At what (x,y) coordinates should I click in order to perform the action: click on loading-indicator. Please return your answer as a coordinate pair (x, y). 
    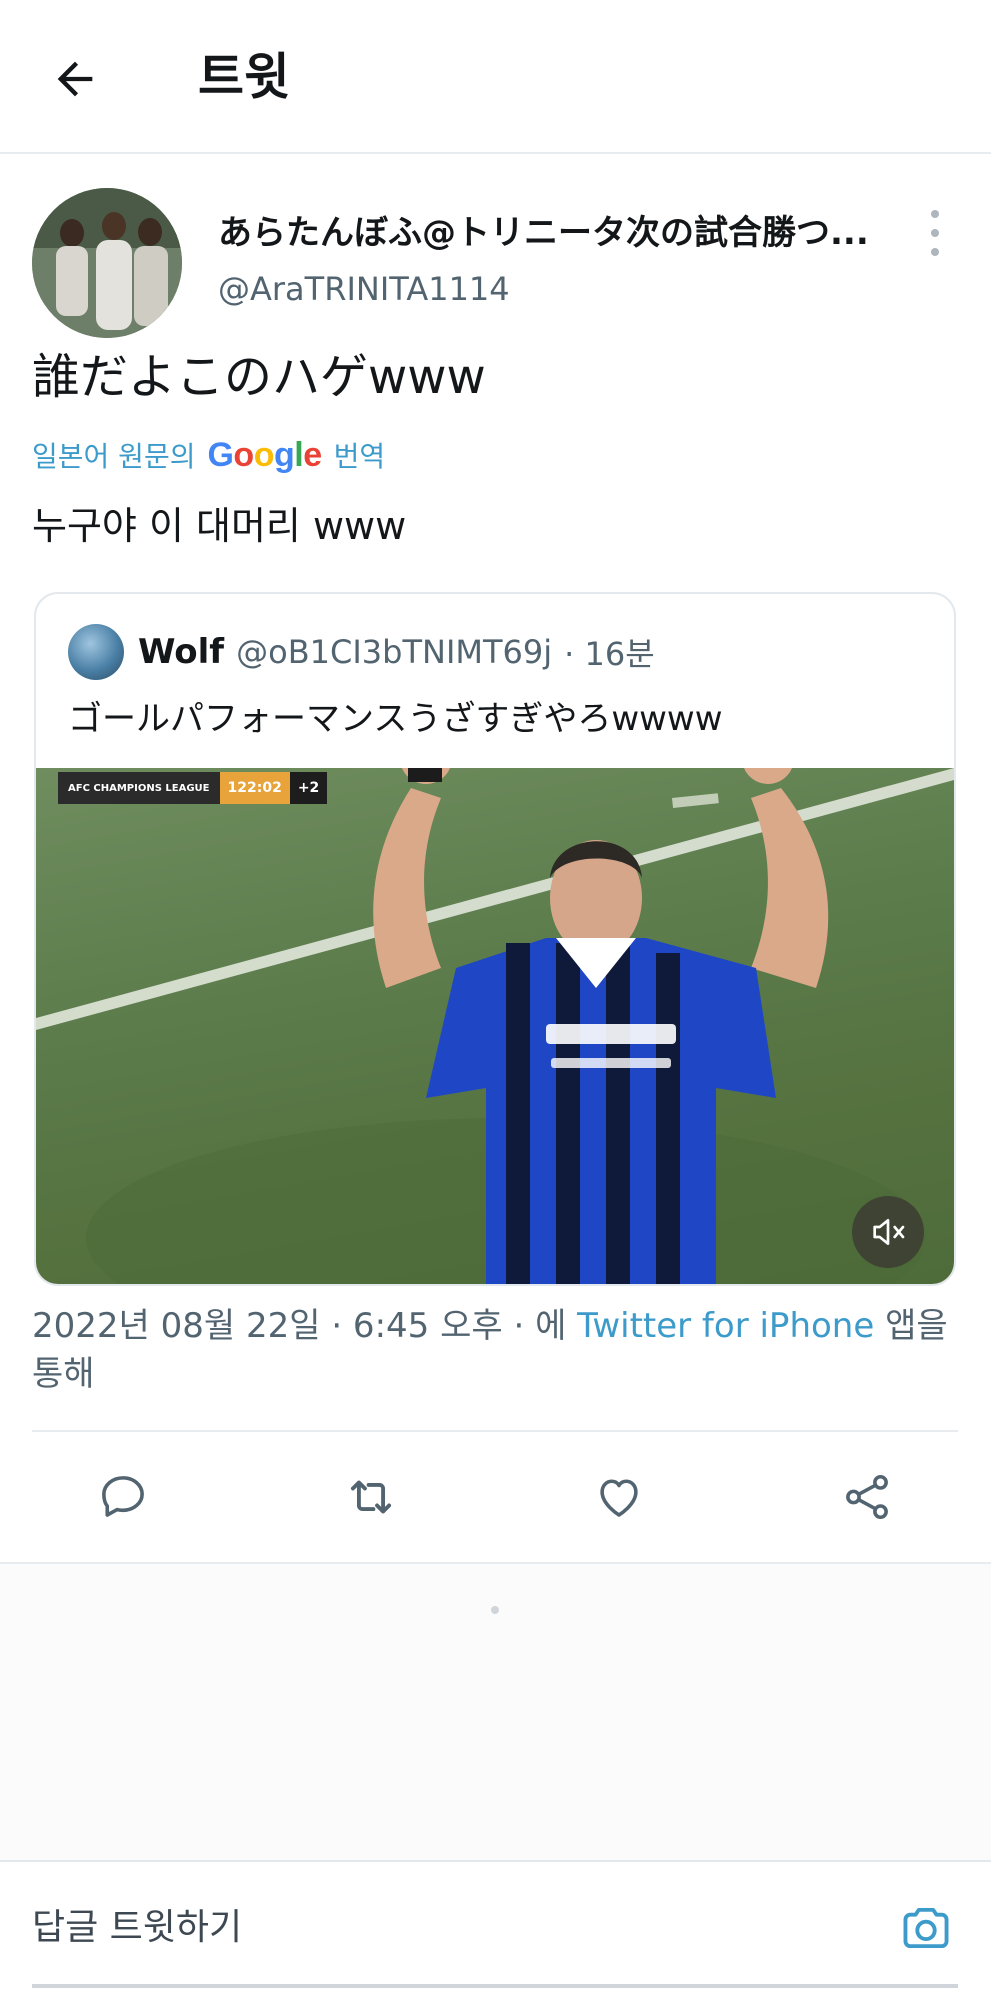
    Looking at the image, I should click on (495, 1610).